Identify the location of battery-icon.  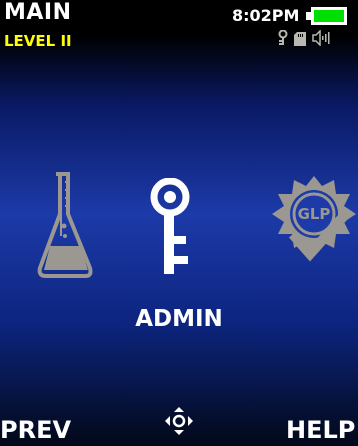
(326, 16).